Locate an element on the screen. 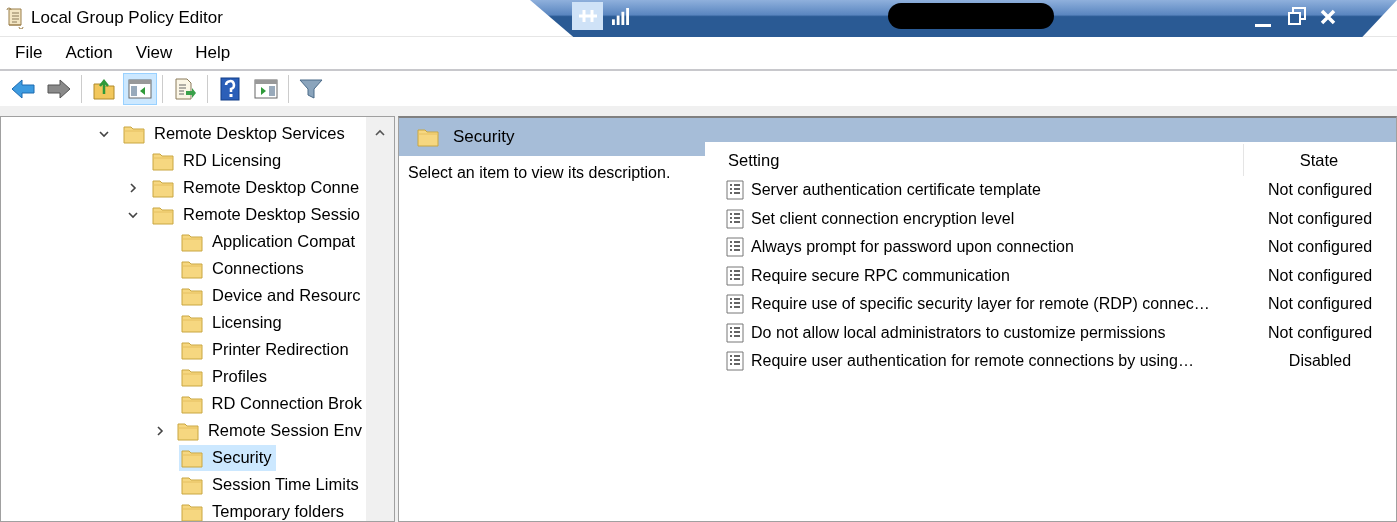 This screenshot has height=522, width=1397. tree-item: Session Time Limits is located at coordinates (271, 484).